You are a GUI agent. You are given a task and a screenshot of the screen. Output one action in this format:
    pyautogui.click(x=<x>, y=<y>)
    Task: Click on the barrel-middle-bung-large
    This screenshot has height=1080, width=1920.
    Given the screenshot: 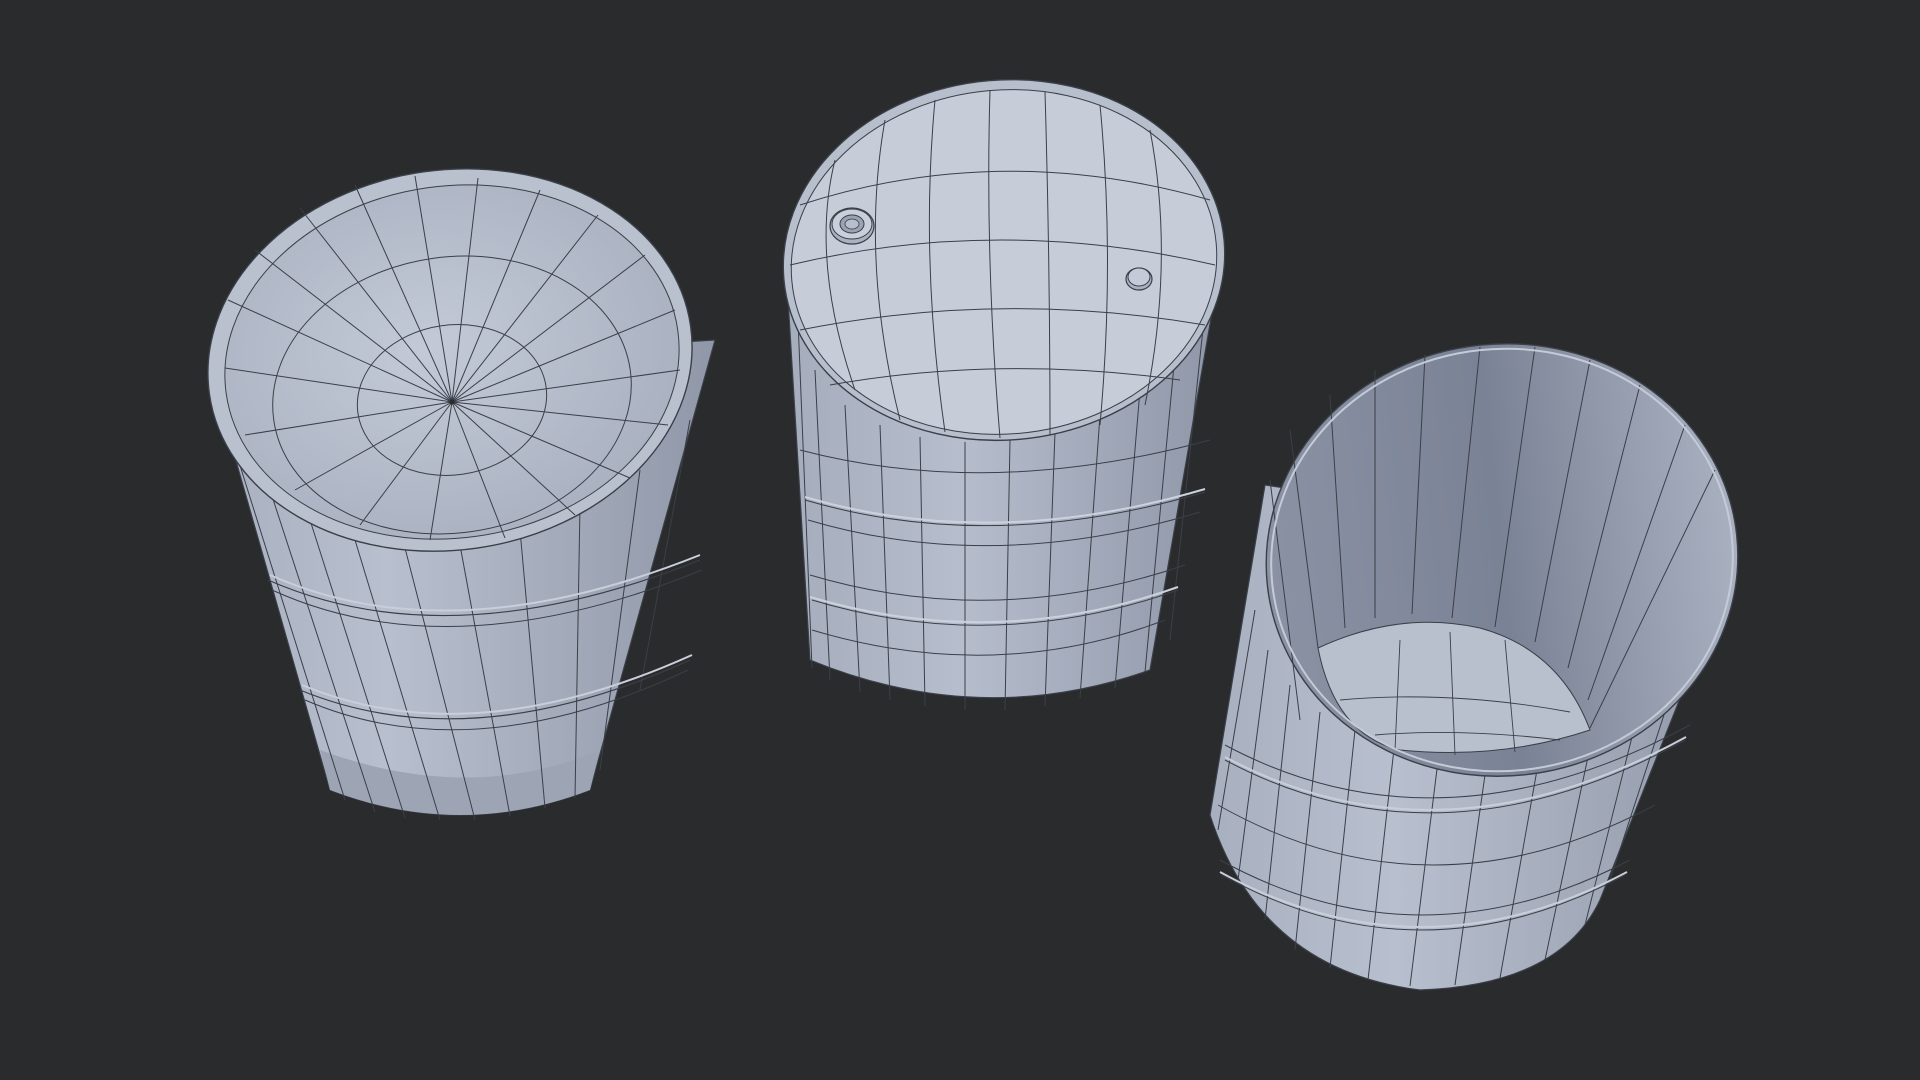 What is the action you would take?
    pyautogui.click(x=852, y=226)
    